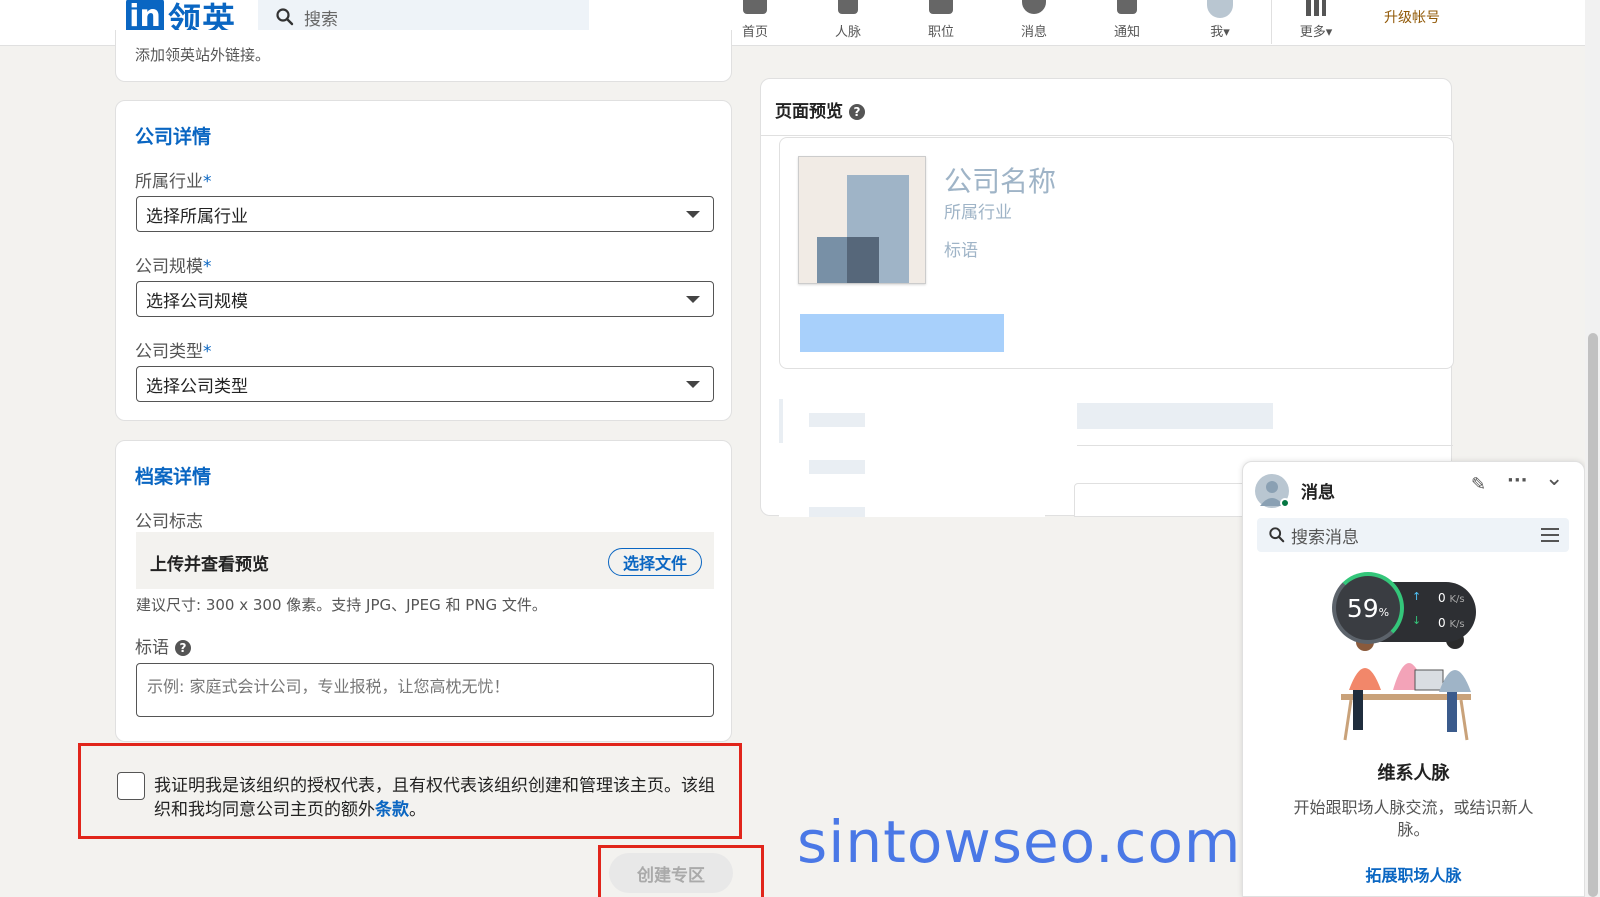 The width and height of the screenshot is (1600, 897). Describe the element at coordinates (1127, 22) in the screenshot. I see `nav-notifications: 通知` at that location.